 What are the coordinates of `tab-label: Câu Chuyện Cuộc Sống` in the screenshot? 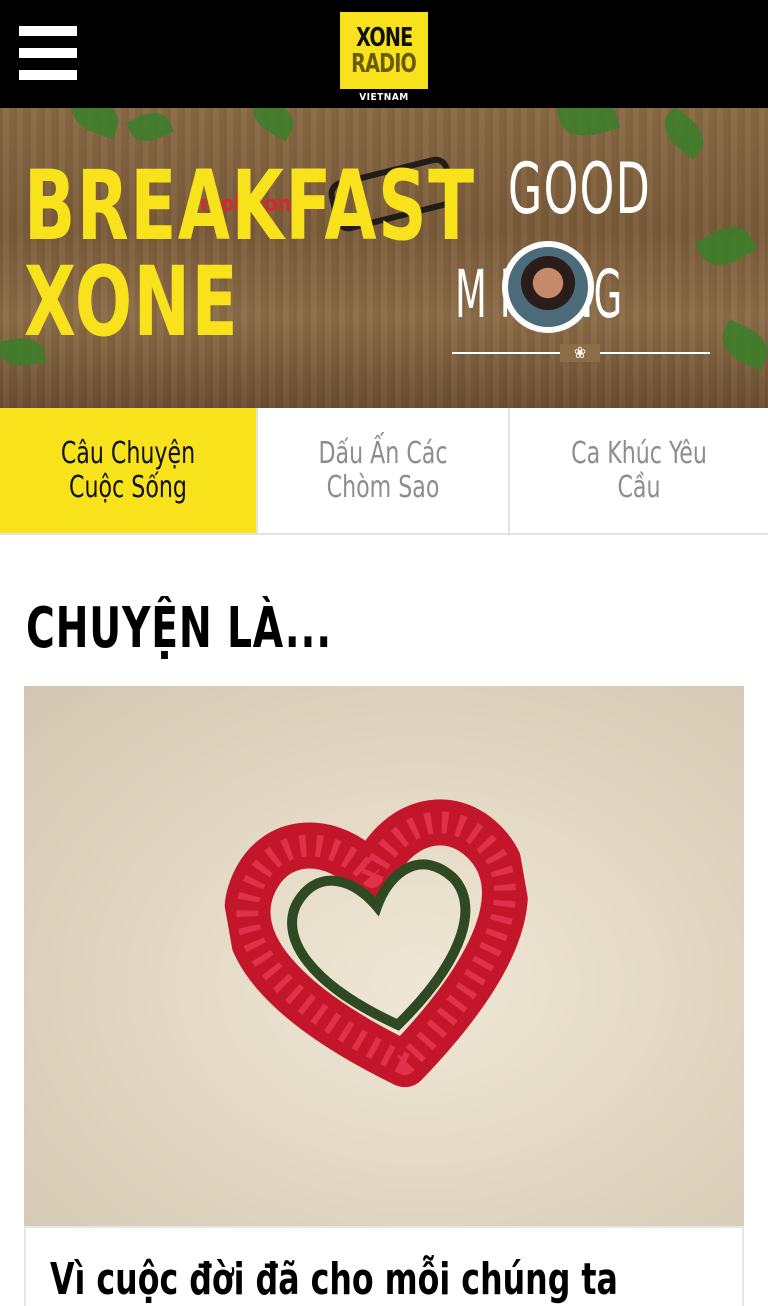 It's located at (128, 470).